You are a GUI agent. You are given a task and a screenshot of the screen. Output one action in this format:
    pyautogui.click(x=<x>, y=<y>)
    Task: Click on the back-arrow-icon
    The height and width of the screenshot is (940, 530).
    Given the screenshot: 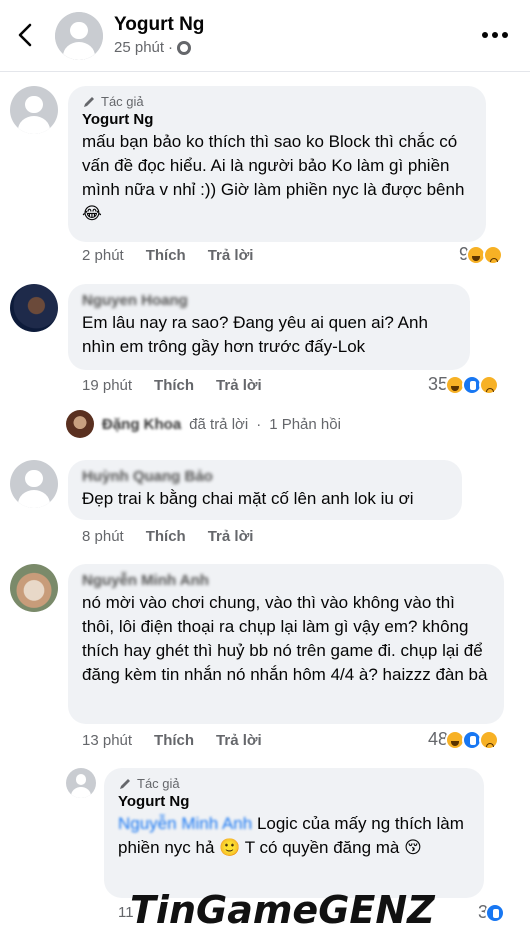 What is the action you would take?
    pyautogui.click(x=26, y=35)
    